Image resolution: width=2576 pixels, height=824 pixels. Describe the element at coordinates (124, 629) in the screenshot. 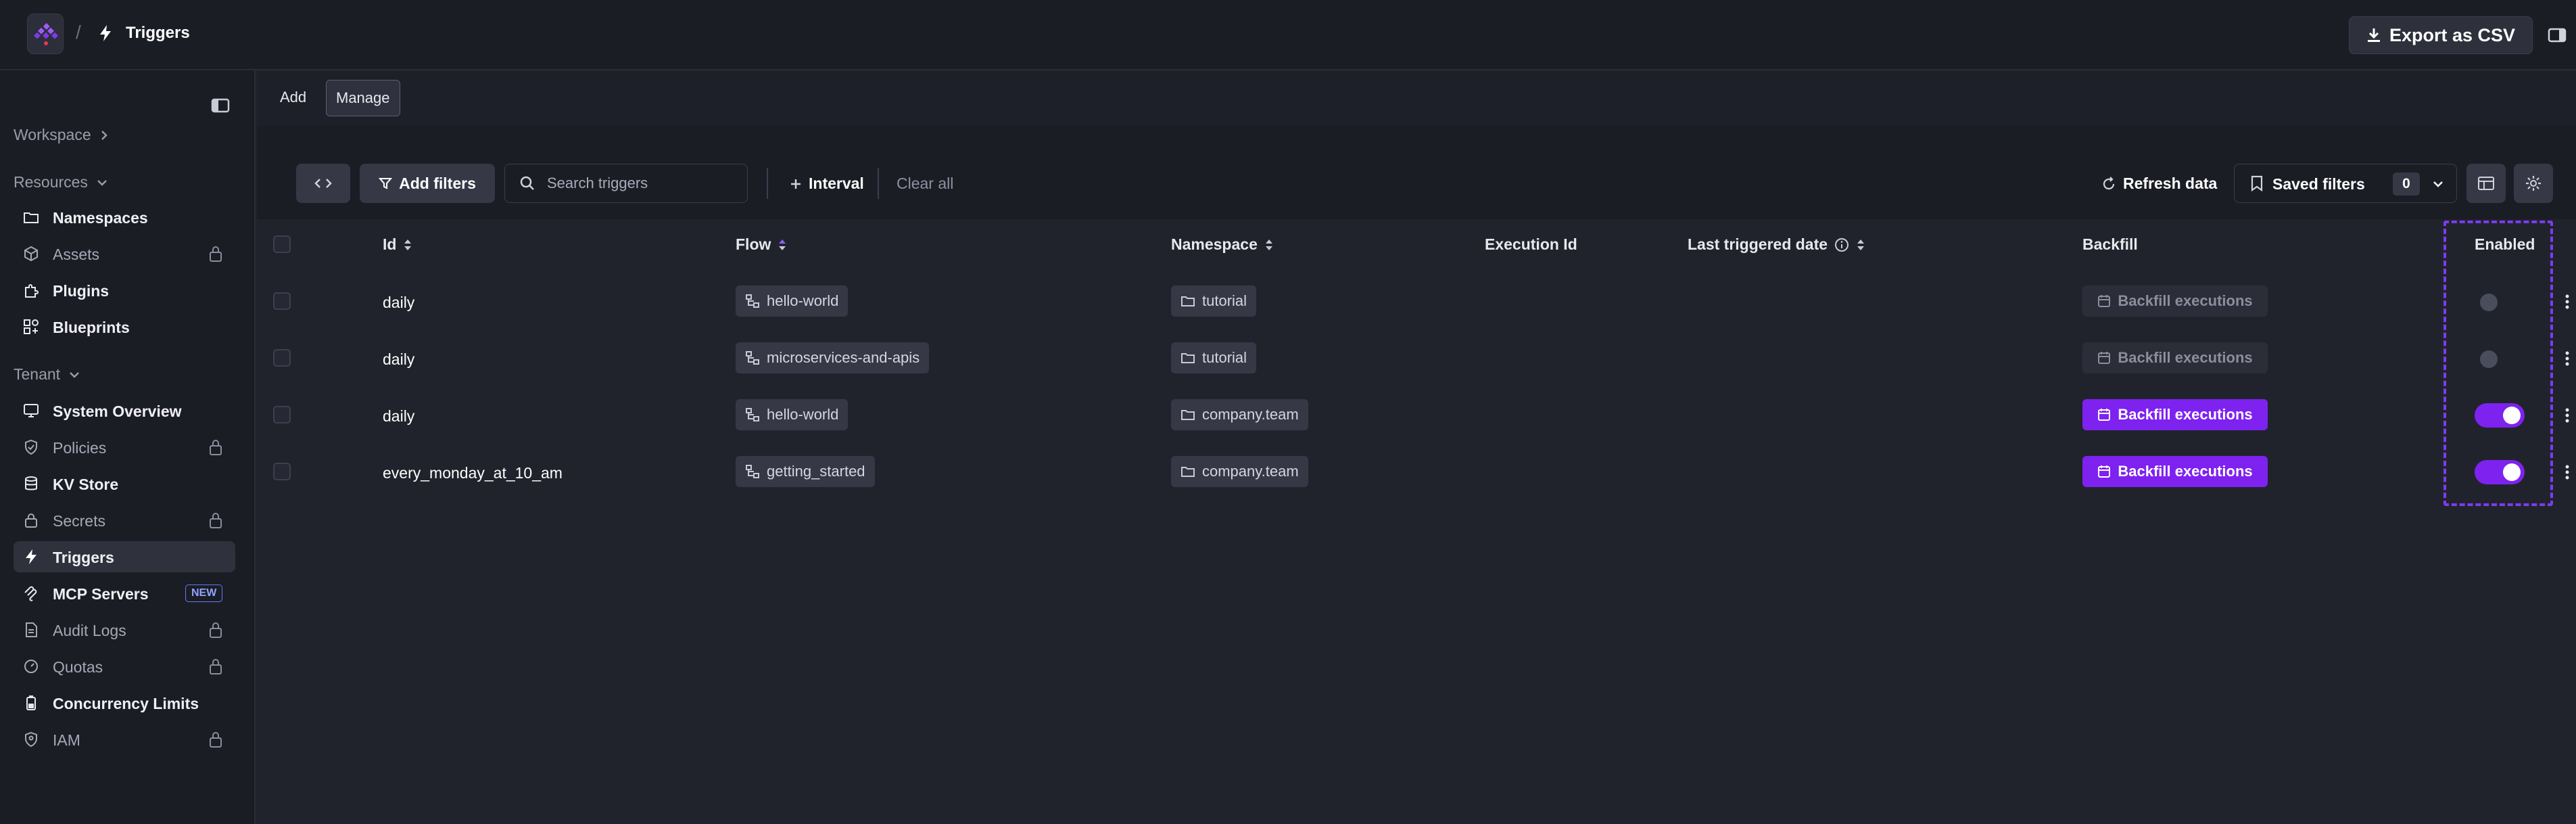

I see `sidebar-item-audit-logs: Audit Logs` at that location.